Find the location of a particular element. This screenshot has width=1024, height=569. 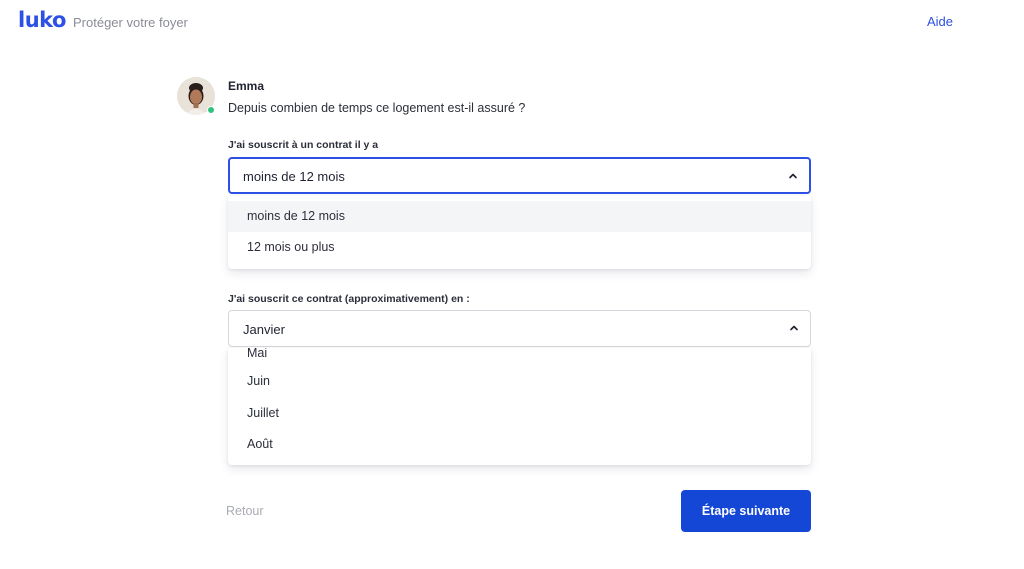

dropdown-option: moins de 12 mois is located at coordinates (519, 216).